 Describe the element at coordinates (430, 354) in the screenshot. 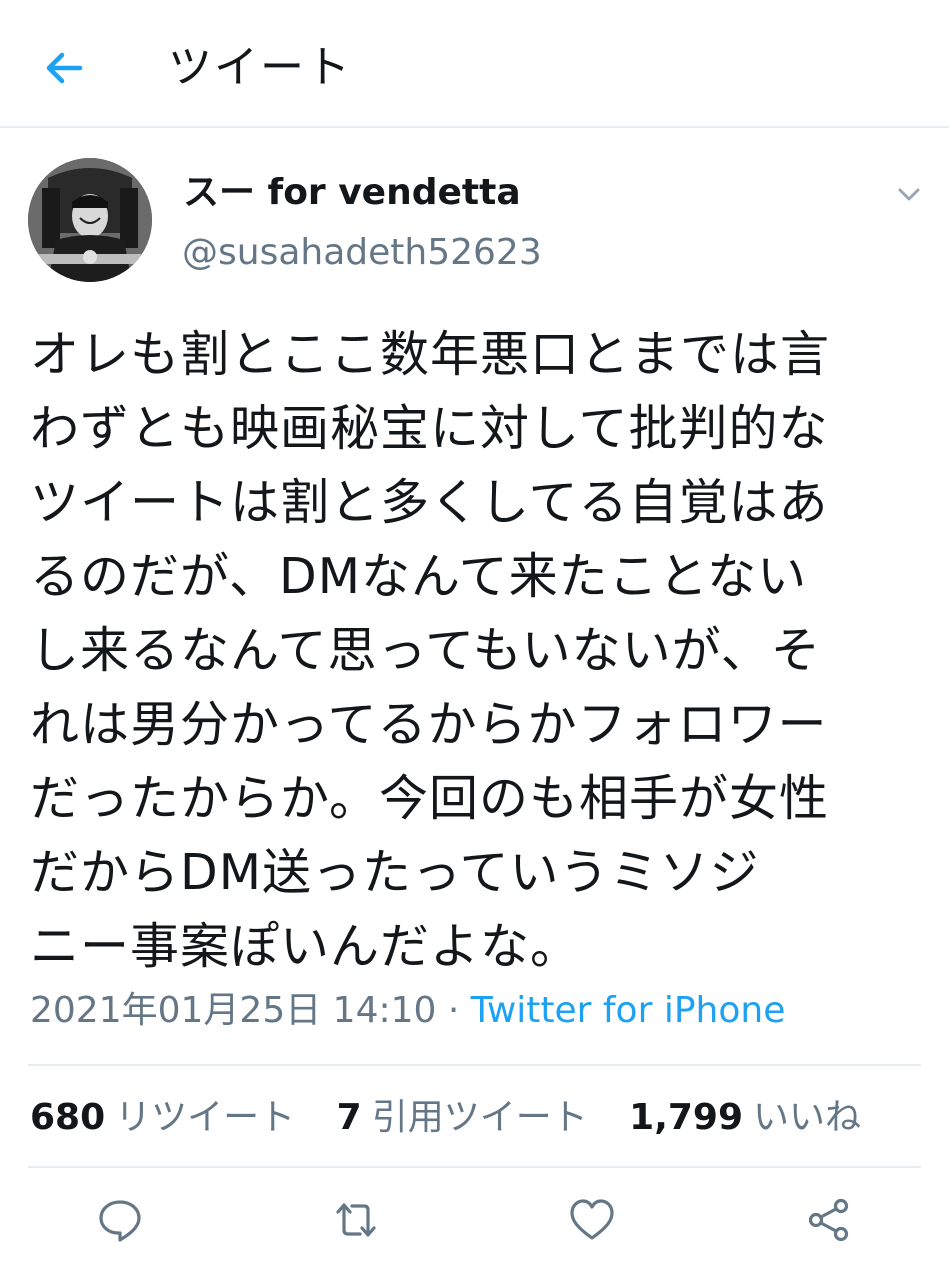

I see `tweet-text-line: オレも割とここ数年悪口とまでは言` at that location.